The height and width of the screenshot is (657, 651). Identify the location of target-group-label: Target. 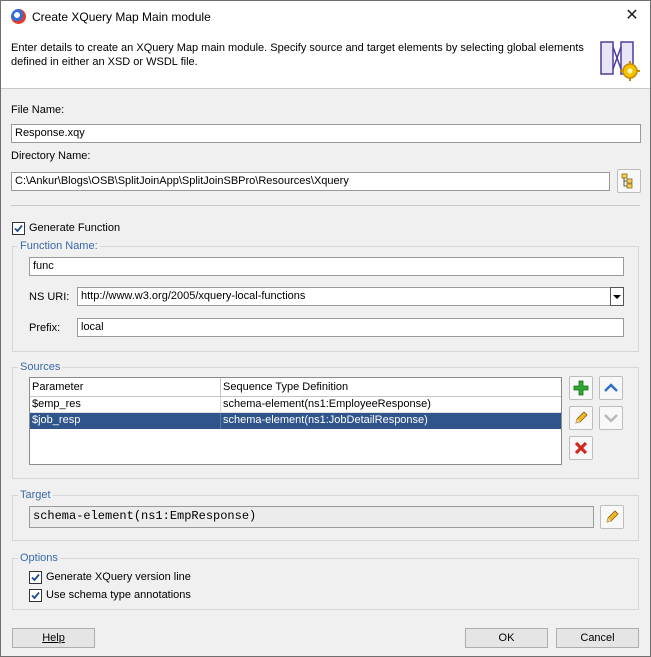
(35, 495).